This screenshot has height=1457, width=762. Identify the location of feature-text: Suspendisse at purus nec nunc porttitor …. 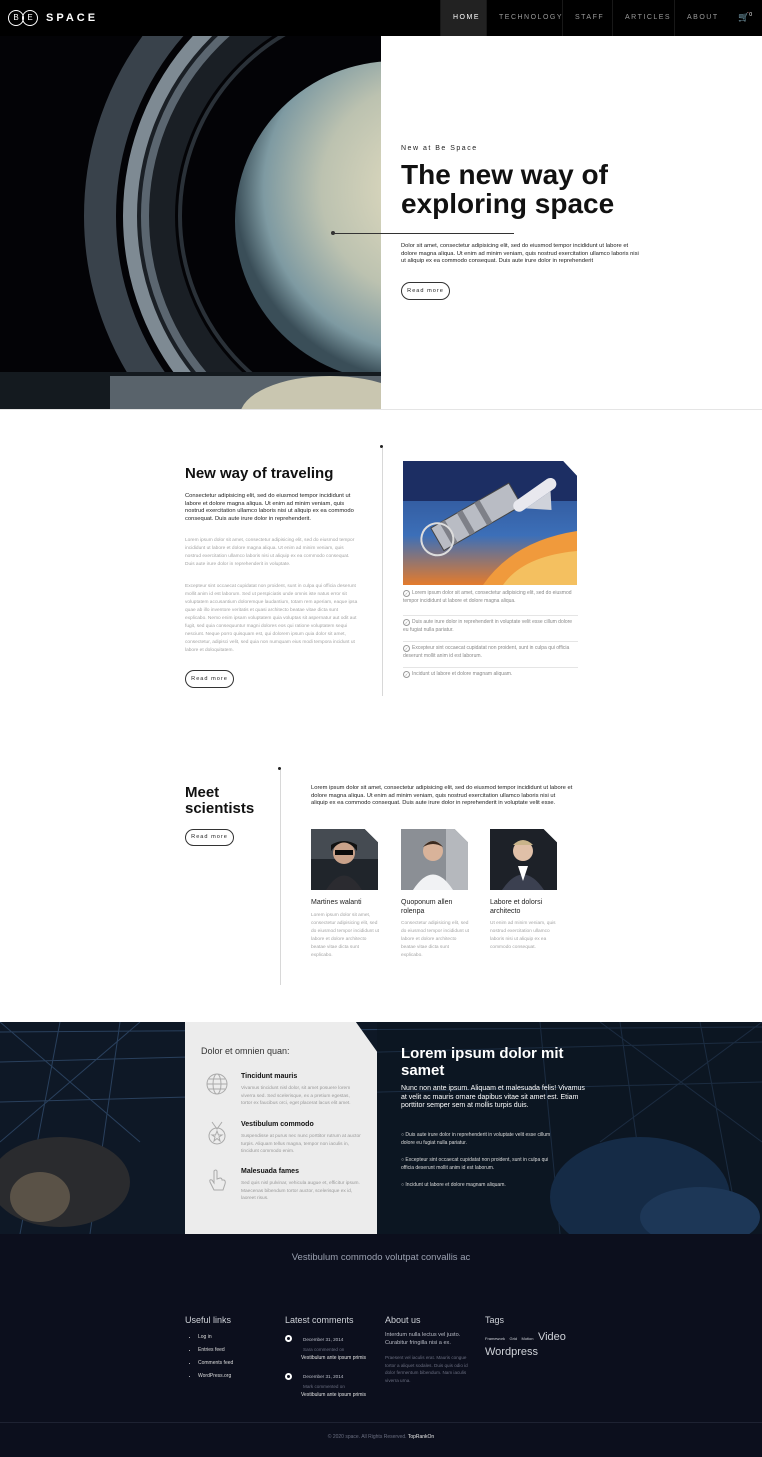
(301, 1144).